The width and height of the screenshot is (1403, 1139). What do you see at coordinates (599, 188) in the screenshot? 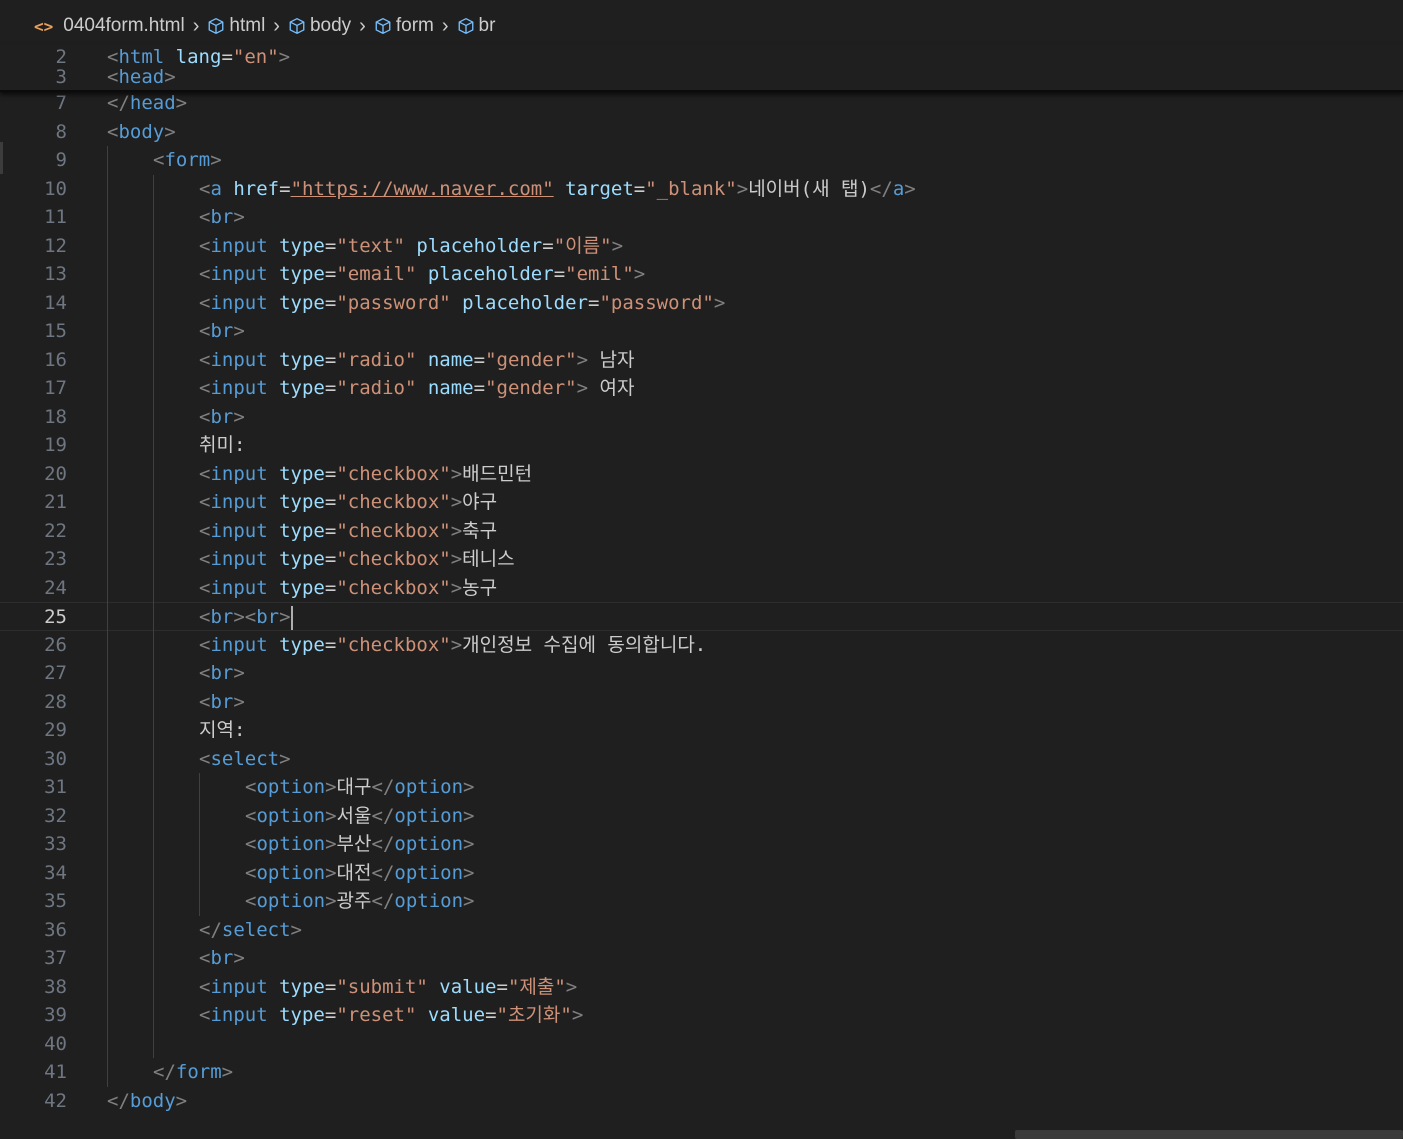
I see `code-token: target` at bounding box center [599, 188].